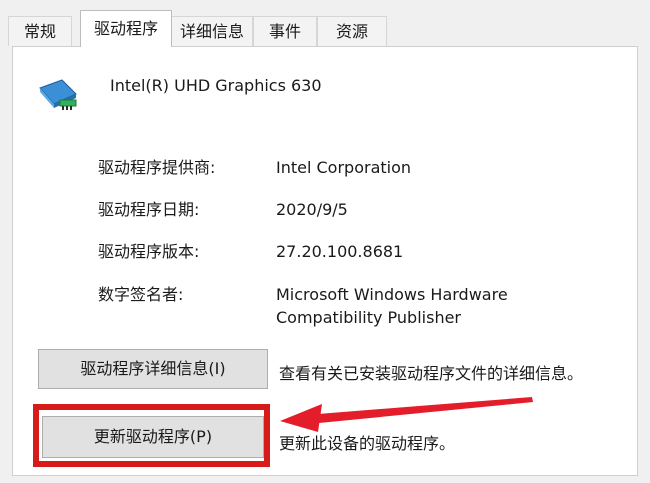 The width and height of the screenshot is (650, 483). I want to click on driver-details-desc: 查看有关已安装驱动程序文件的详细信息。, so click(431, 373).